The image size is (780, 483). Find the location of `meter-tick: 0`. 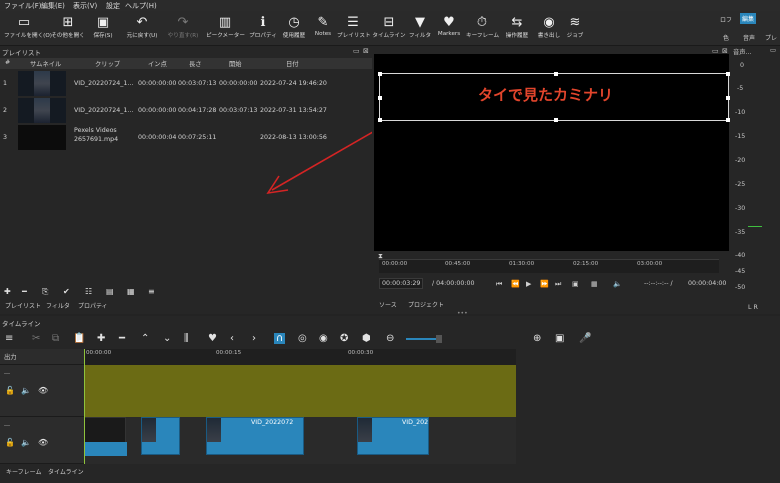

meter-tick: 0 is located at coordinates (742, 65).